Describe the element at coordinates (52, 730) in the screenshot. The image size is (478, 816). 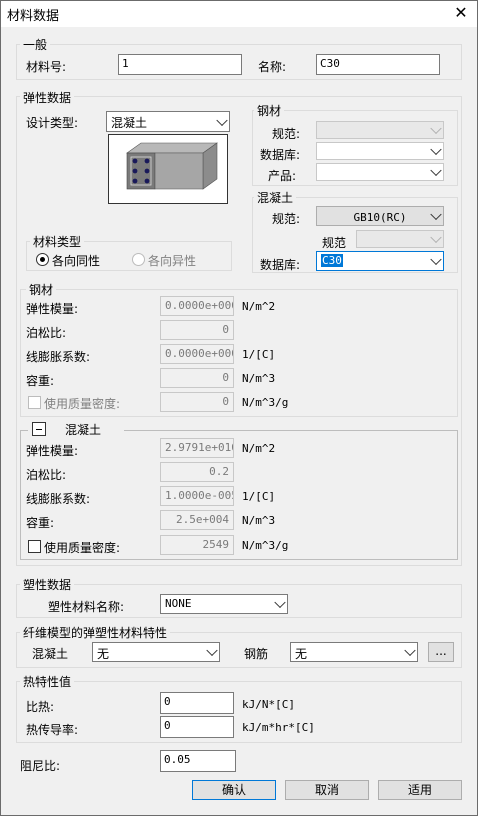
I see `conductivity-label: 热传导率:` at that location.